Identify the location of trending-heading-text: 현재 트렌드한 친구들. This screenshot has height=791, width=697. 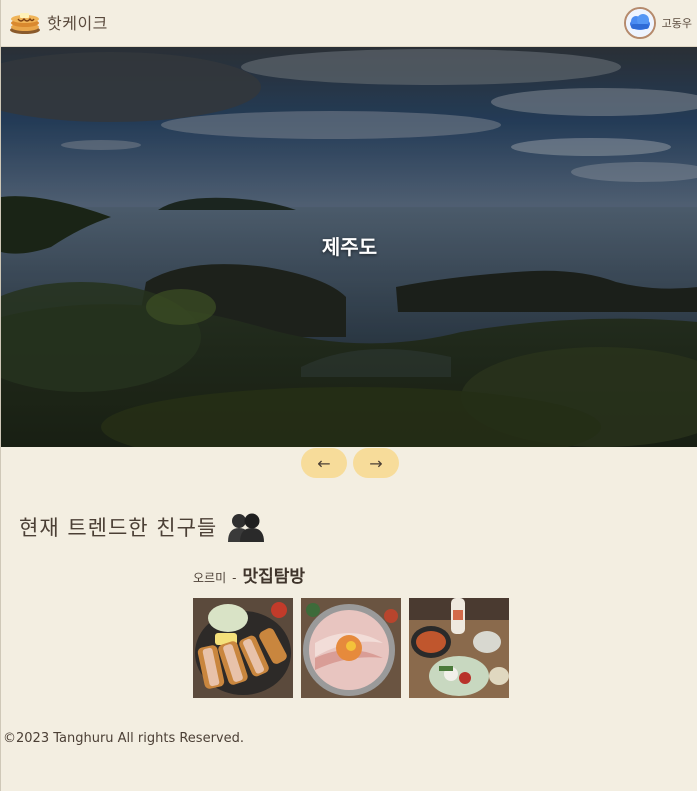
(118, 528).